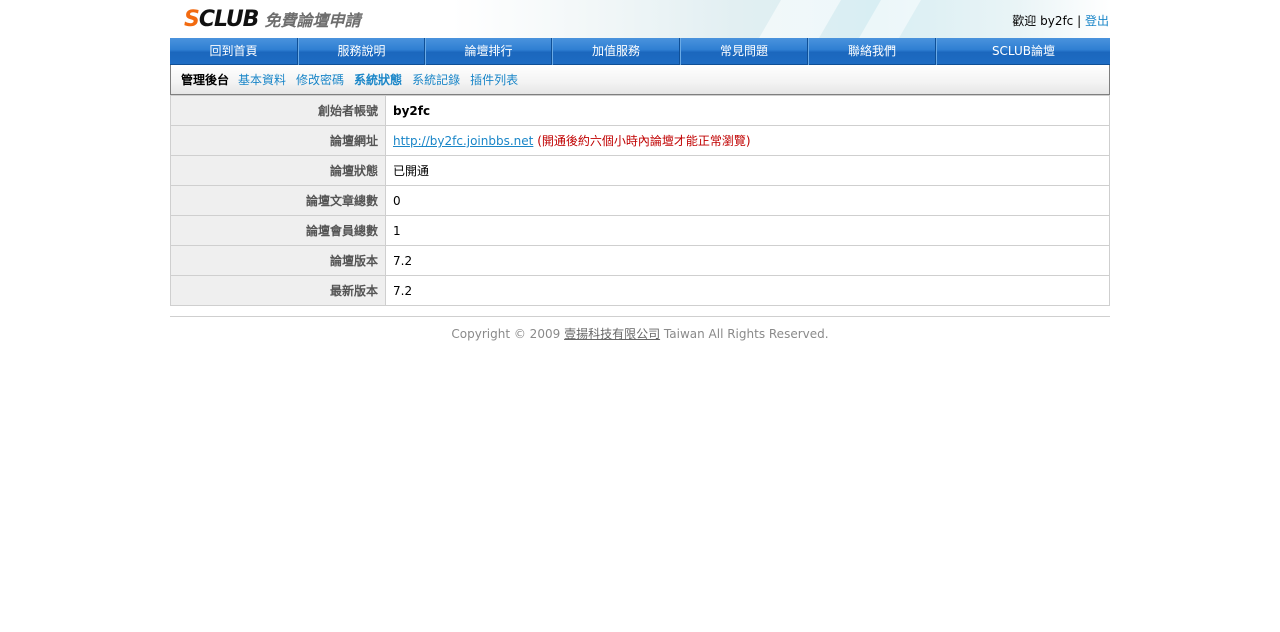 The height and width of the screenshot is (632, 1280). I want to click on admin-title: 管理後台, so click(205, 80).